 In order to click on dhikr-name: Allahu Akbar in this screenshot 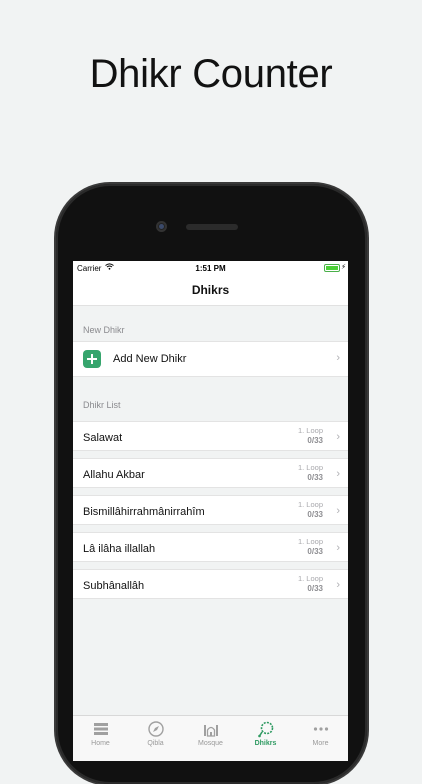, I will do `click(114, 475)`.